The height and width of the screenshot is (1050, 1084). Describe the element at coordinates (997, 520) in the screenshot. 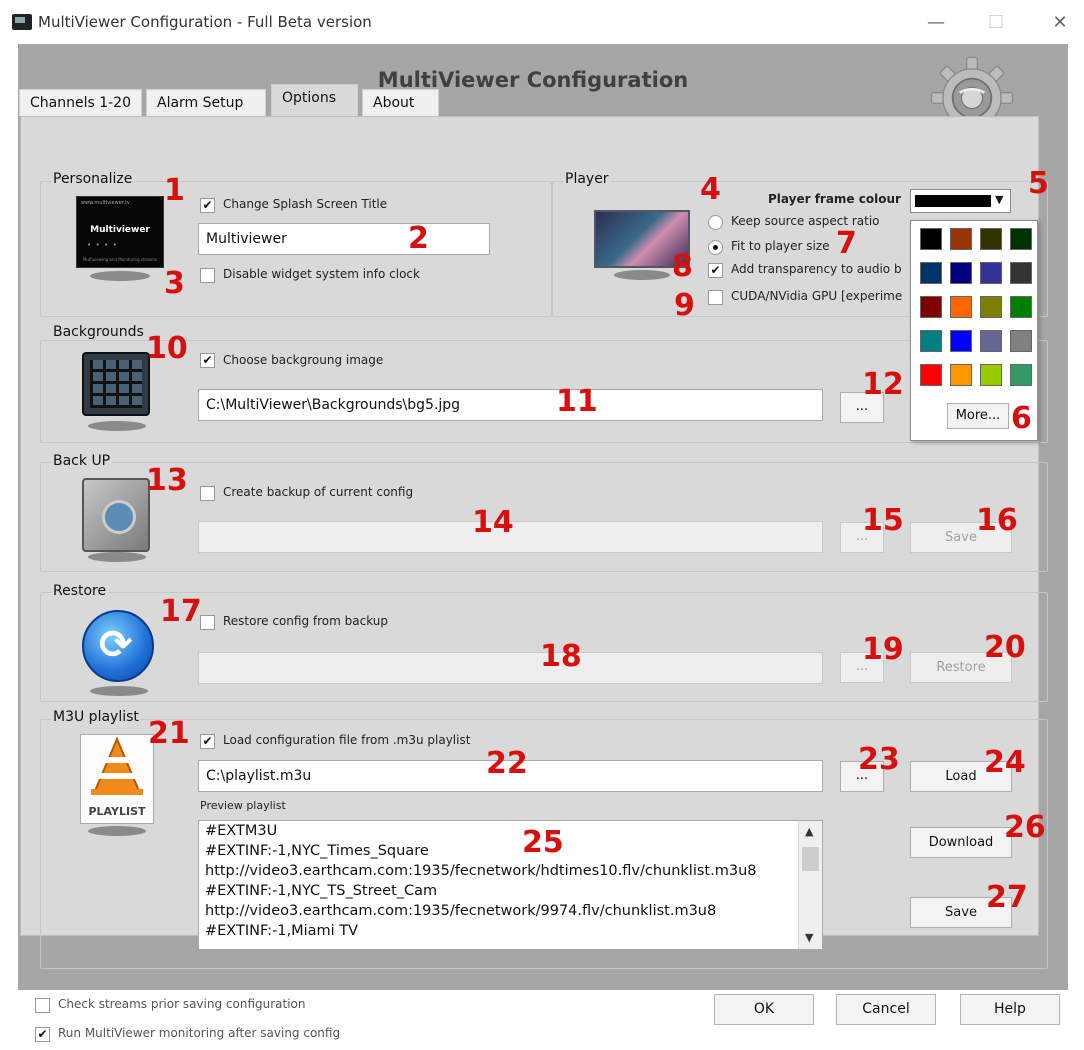

I see `annotation-16: 16` at that location.